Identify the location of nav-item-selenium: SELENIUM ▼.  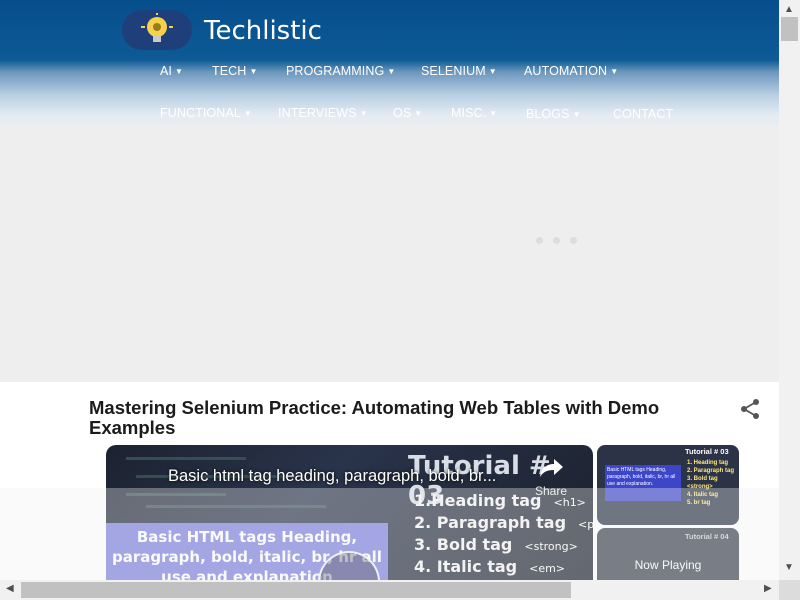
(459, 71).